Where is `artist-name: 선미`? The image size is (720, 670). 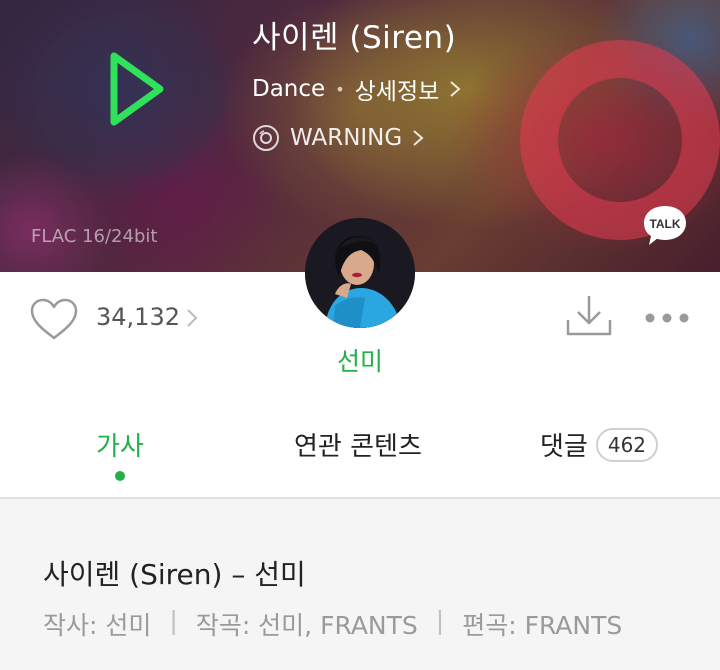 artist-name: 선미 is located at coordinates (360, 360).